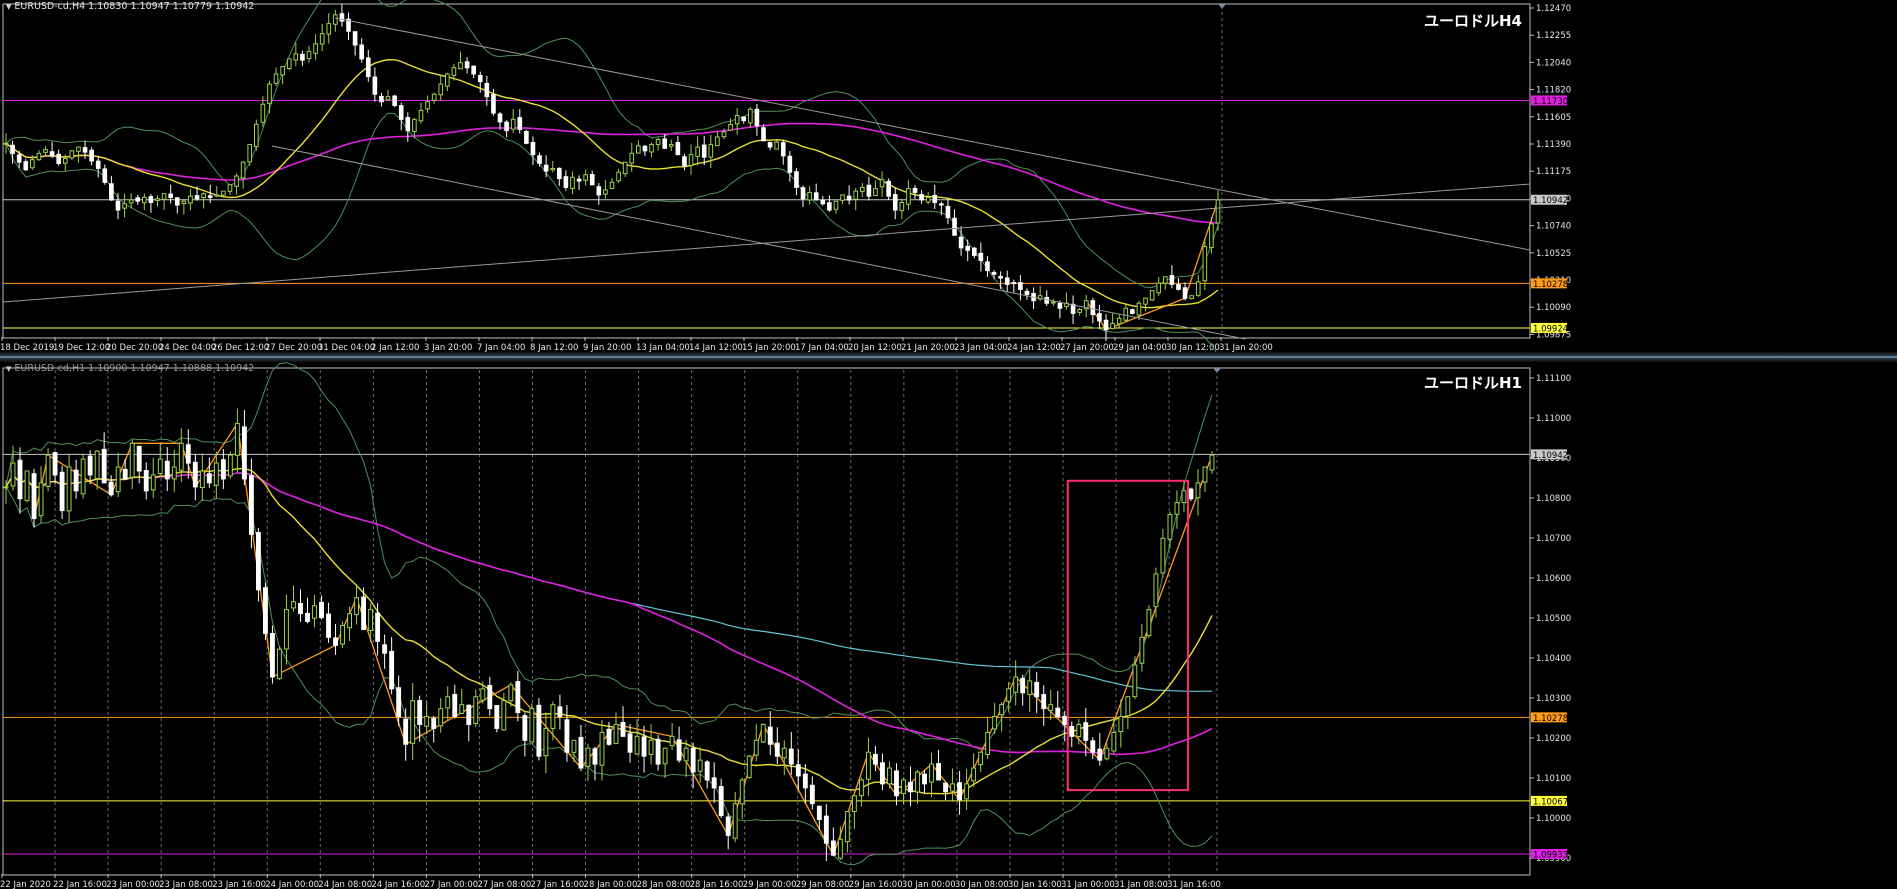 The height and width of the screenshot is (889, 1897). I want to click on y-tick-label: 1.10100, so click(1553, 779).